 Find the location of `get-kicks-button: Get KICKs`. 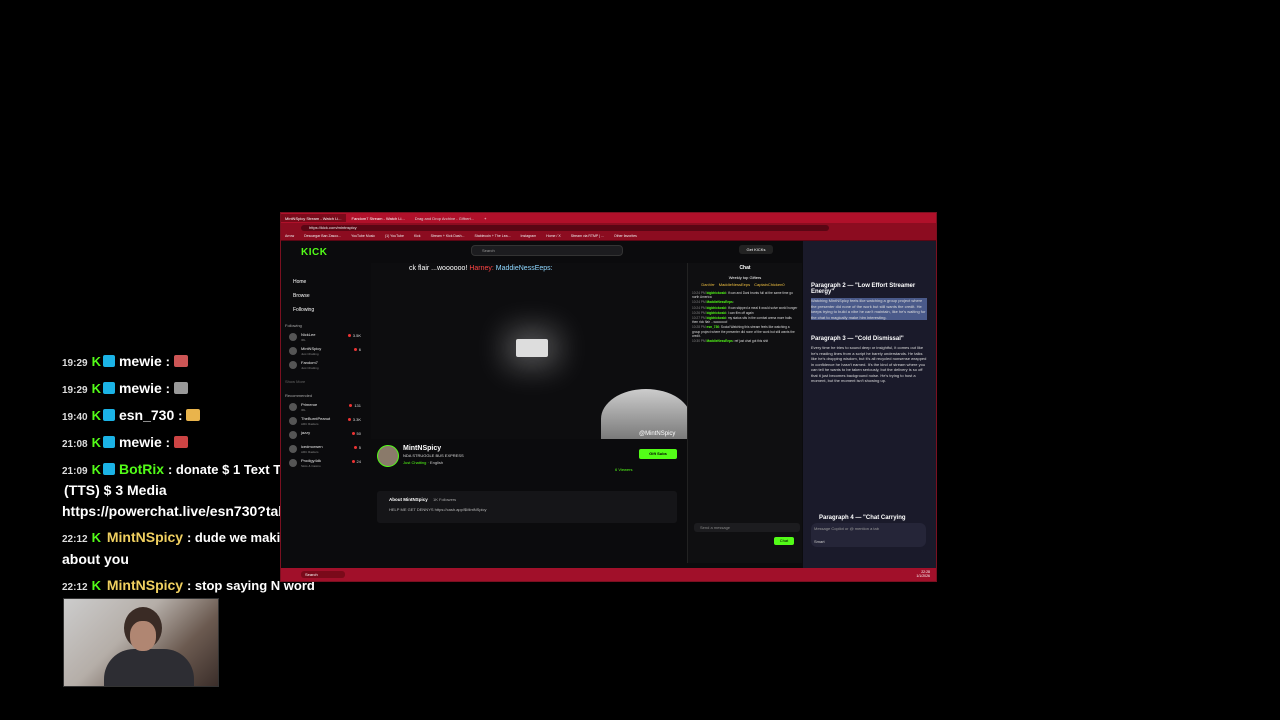

get-kicks-button: Get KICKs is located at coordinates (756, 249).